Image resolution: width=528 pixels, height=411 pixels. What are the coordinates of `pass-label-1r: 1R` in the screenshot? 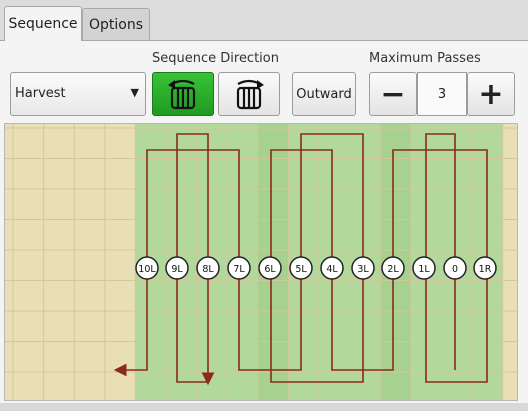 It's located at (485, 269).